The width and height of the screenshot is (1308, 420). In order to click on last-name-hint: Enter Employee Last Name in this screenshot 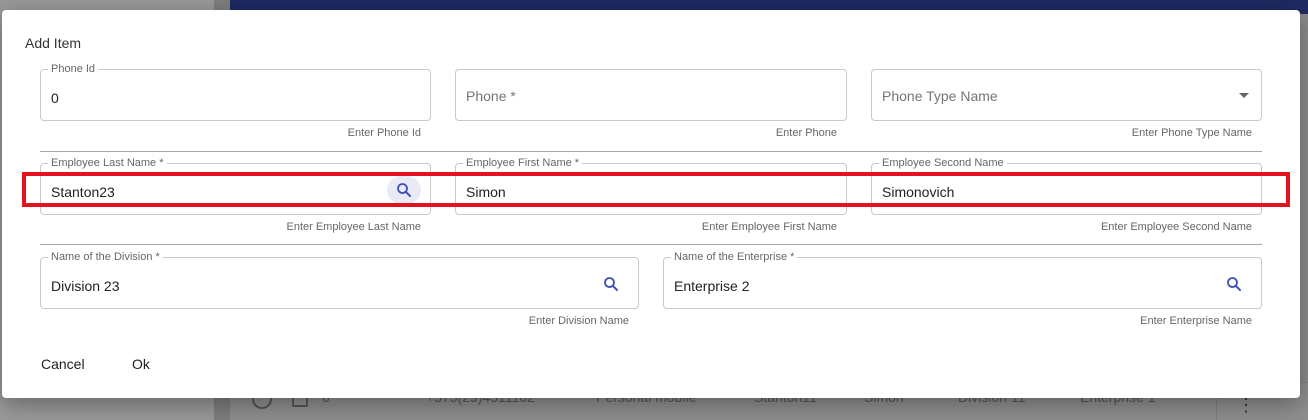, I will do `click(353, 227)`.